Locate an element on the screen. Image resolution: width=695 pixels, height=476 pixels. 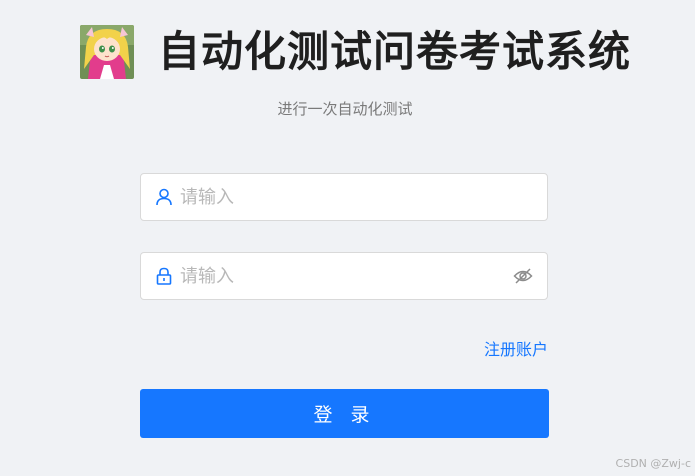
password-input is located at coordinates (346, 276).